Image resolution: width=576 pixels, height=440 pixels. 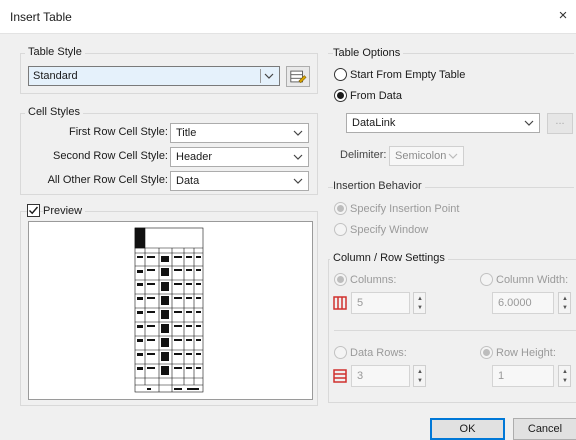 I want to click on column-width-input: 6.0000, so click(x=523, y=303).